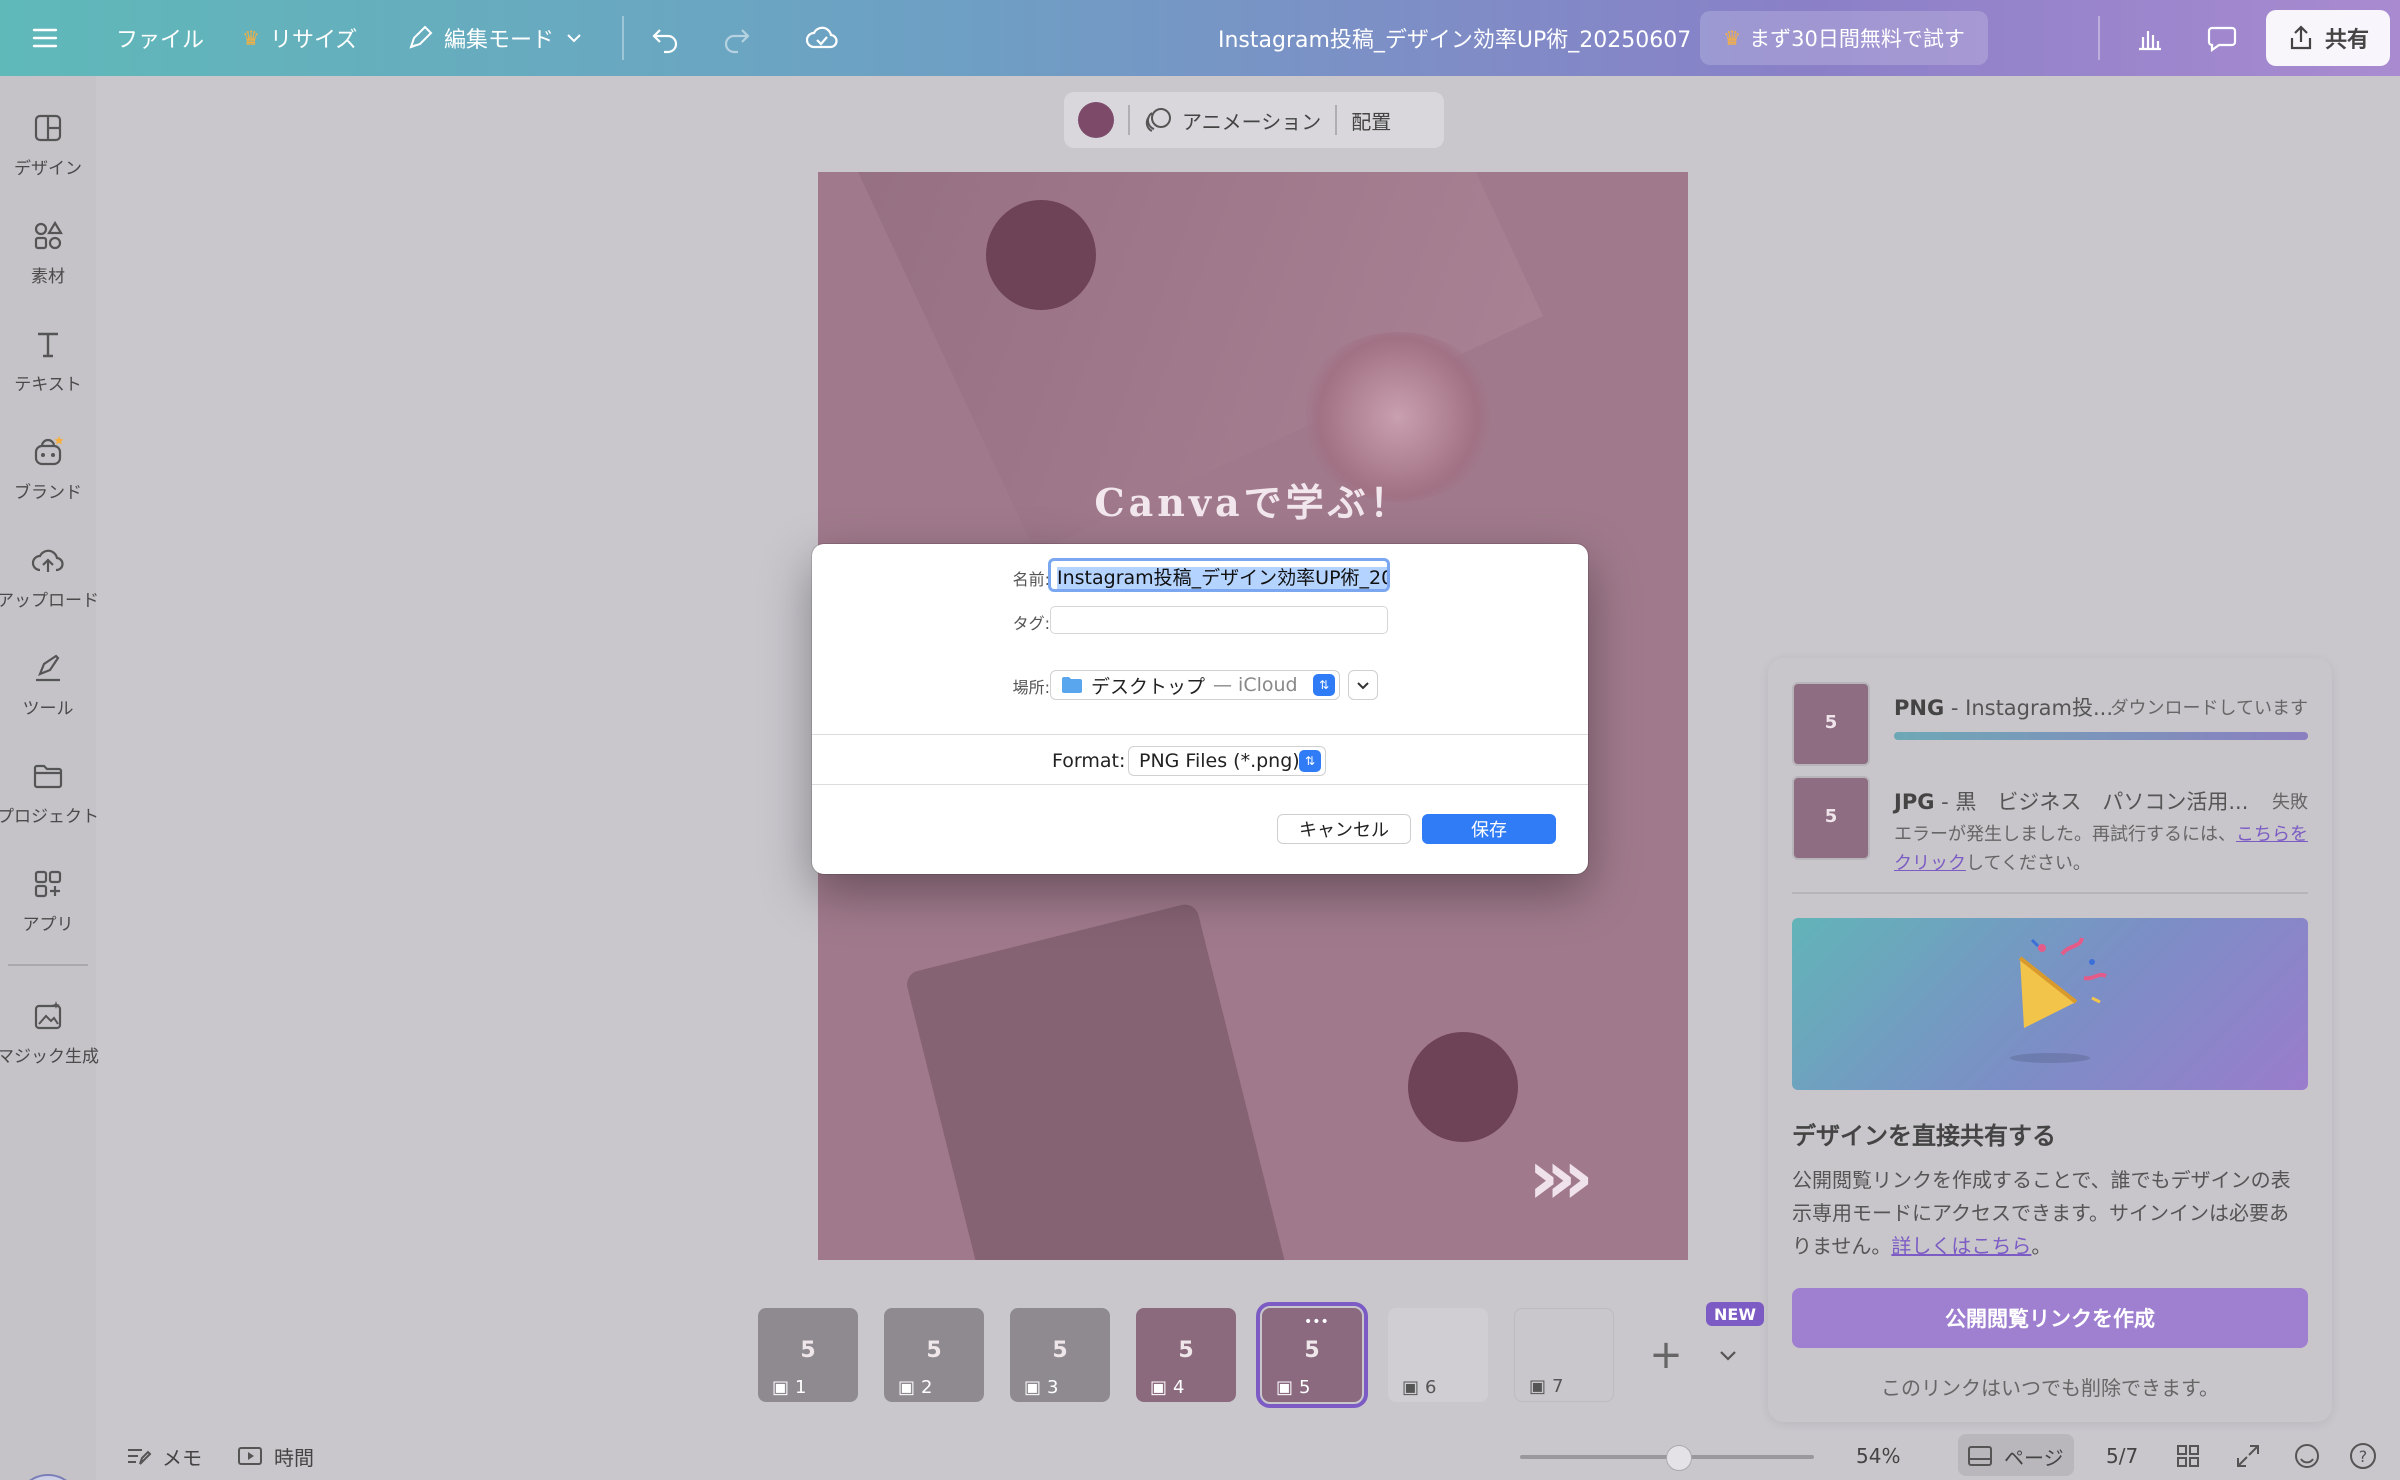 The height and width of the screenshot is (1480, 2400). I want to click on insights-button, so click(2150, 38).